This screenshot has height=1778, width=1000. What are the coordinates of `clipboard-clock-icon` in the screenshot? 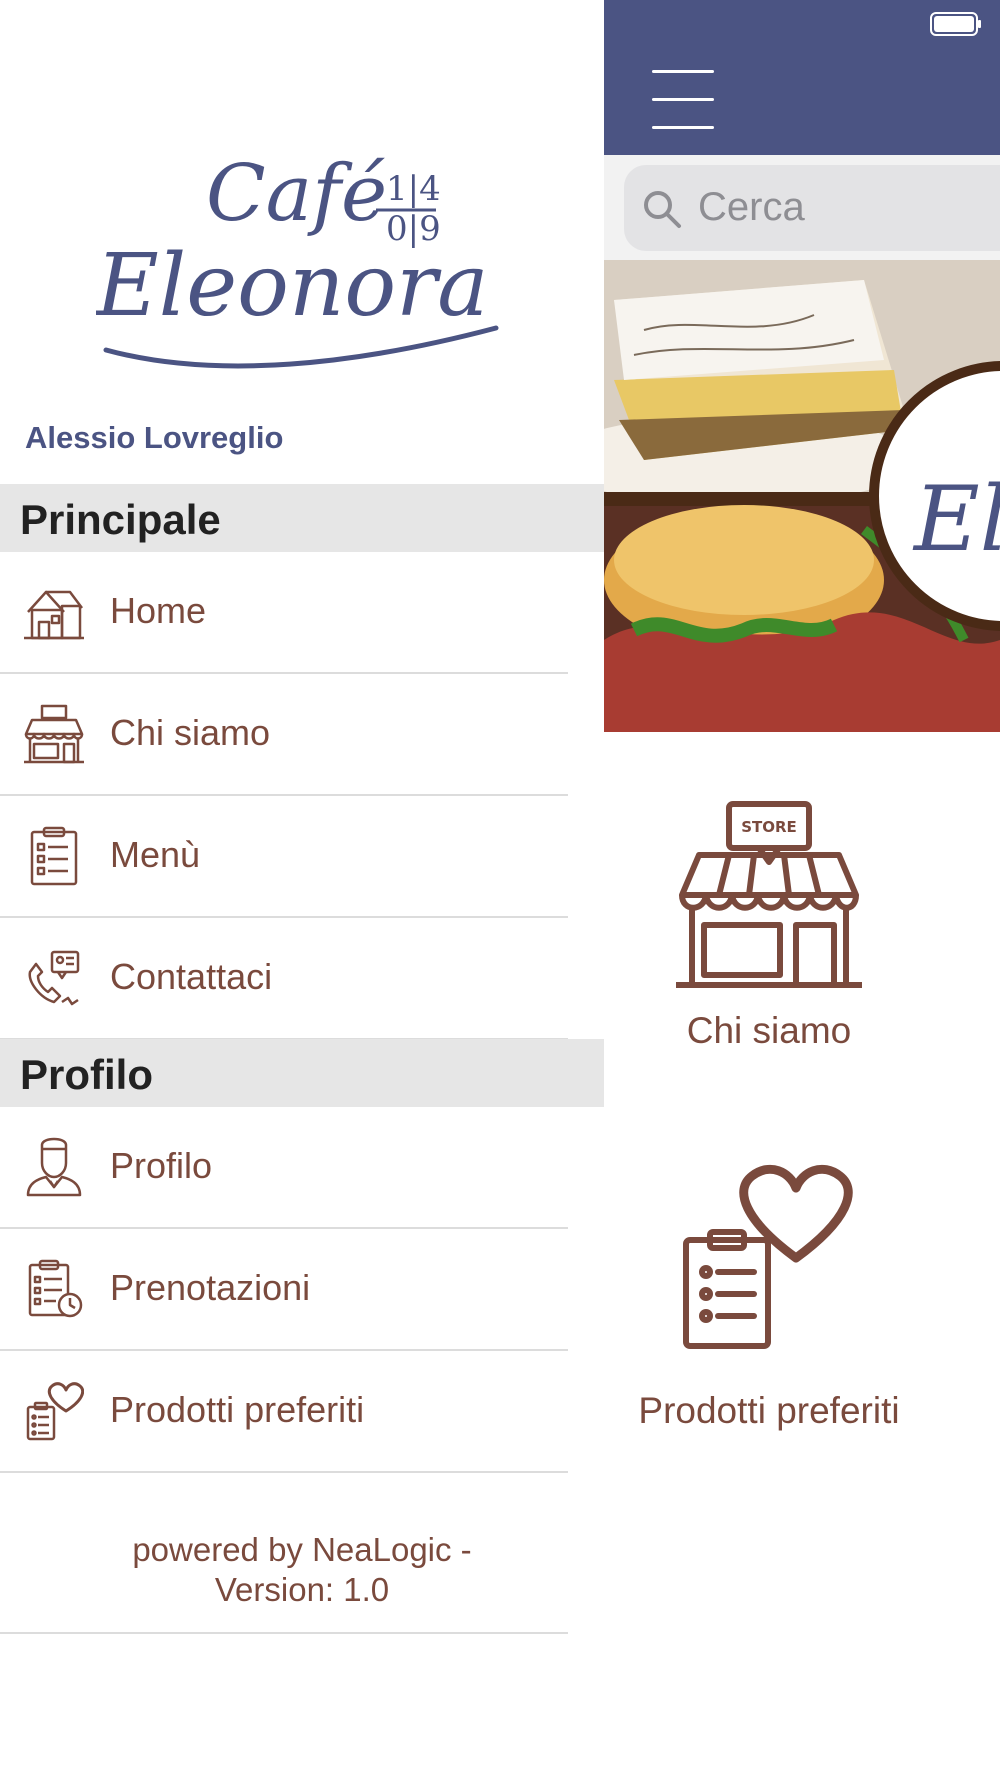 It's located at (55, 1288).